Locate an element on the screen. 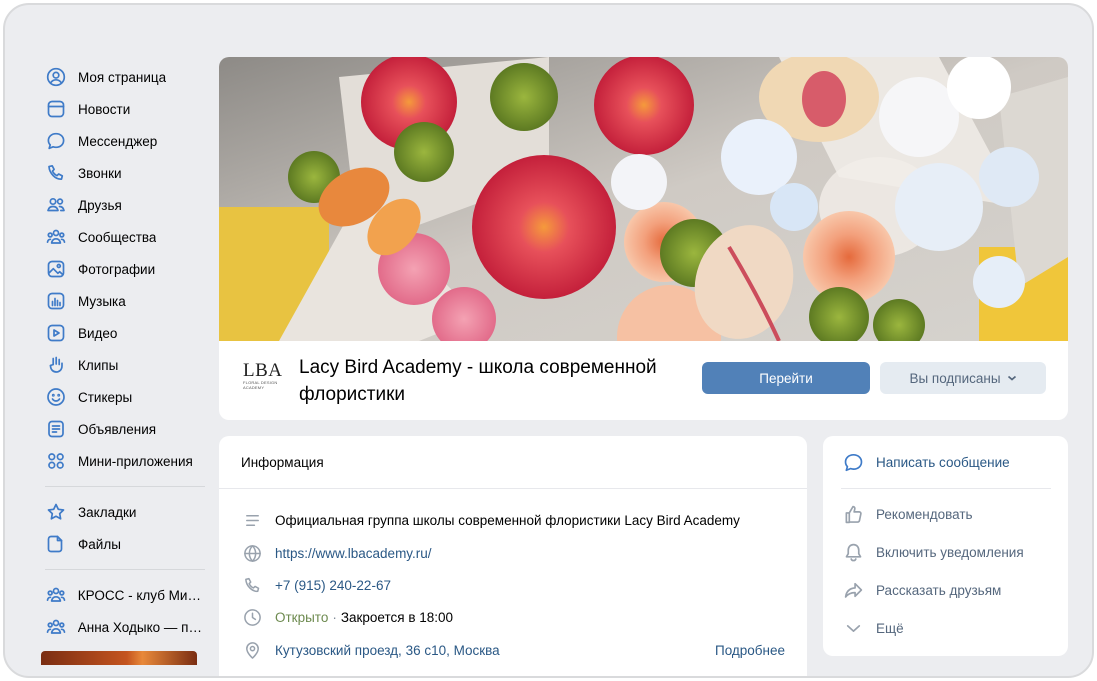 This screenshot has height=681, width=1097. go-button: Перейти is located at coordinates (786, 378).